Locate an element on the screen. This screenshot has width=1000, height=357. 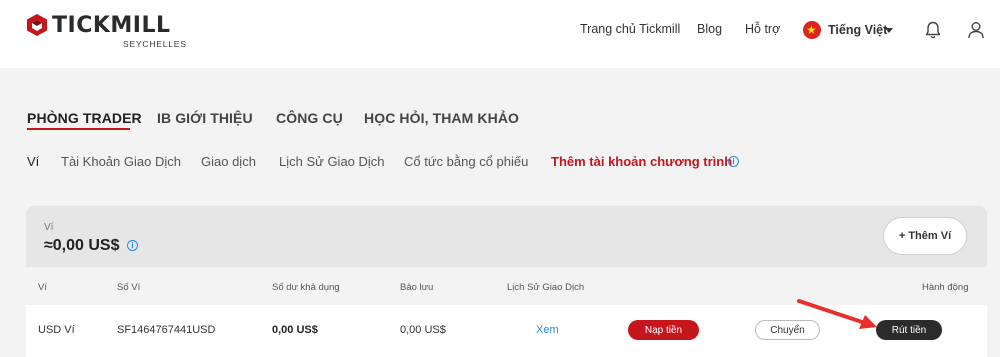
tickmill-logo: TICKMILL SEYCHELLES is located at coordinates (106, 32).